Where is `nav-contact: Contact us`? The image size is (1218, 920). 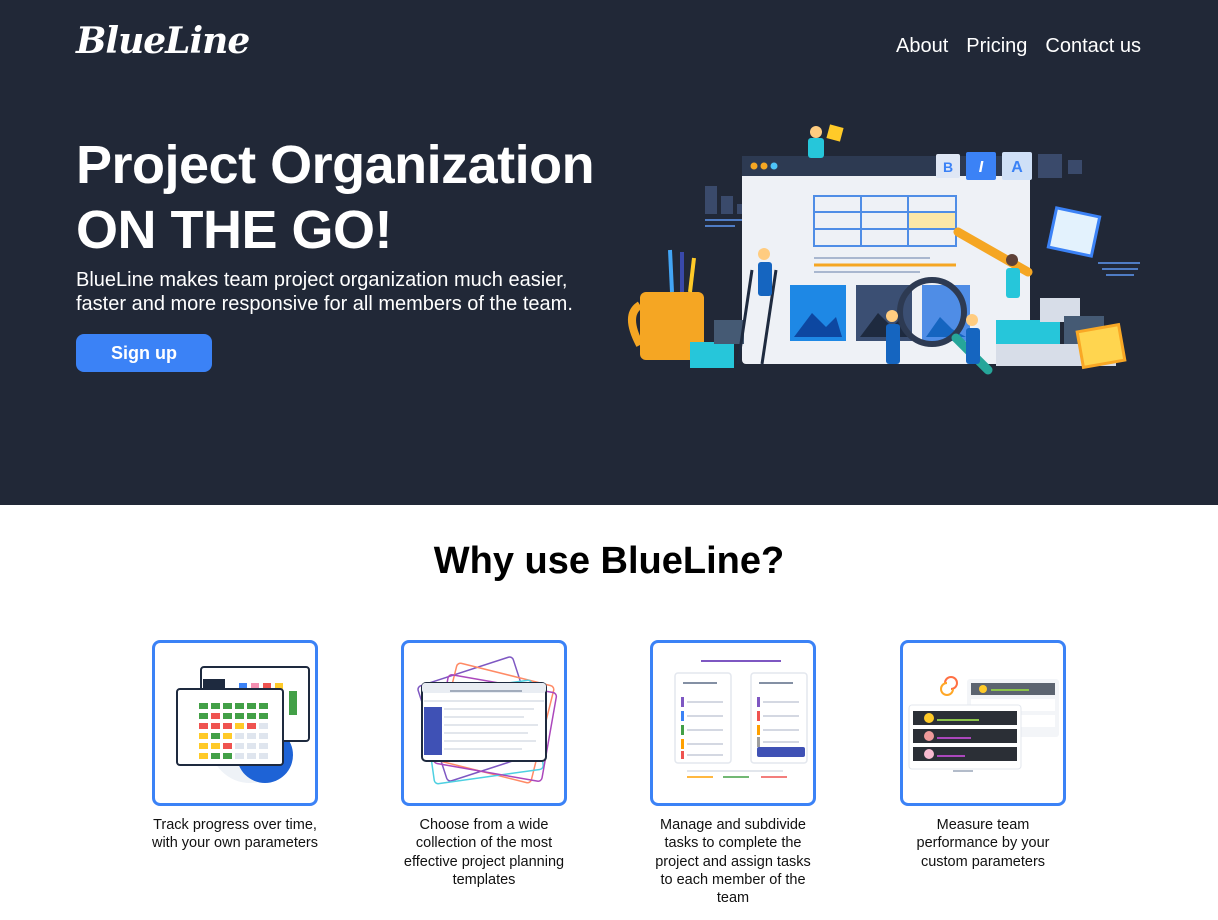
nav-contact: Contact us is located at coordinates (1093, 46).